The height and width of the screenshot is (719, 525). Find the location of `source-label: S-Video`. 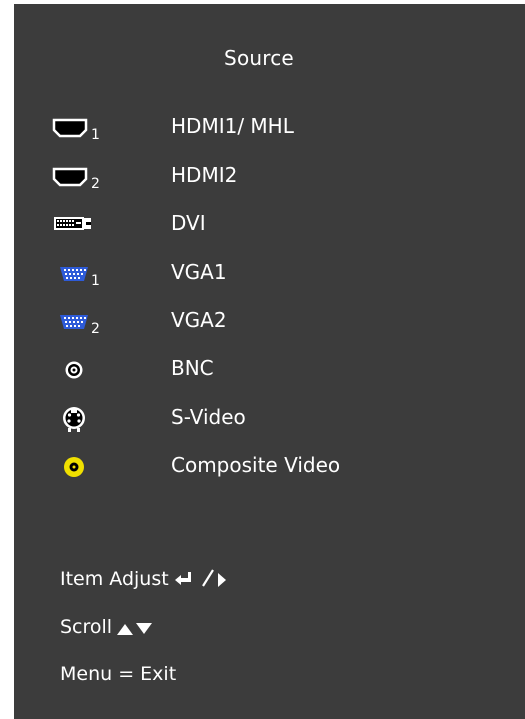

source-label: S-Video is located at coordinates (208, 417).